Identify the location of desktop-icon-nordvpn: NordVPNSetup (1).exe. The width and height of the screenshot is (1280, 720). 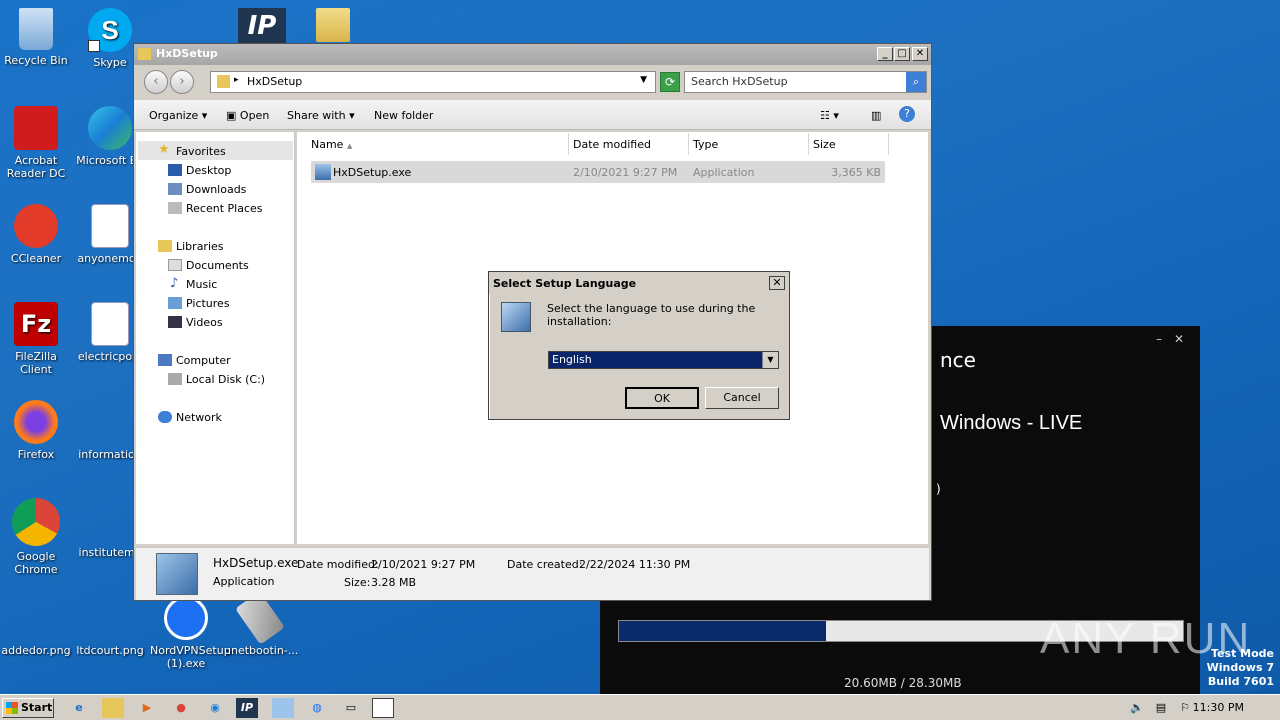
(190, 633).